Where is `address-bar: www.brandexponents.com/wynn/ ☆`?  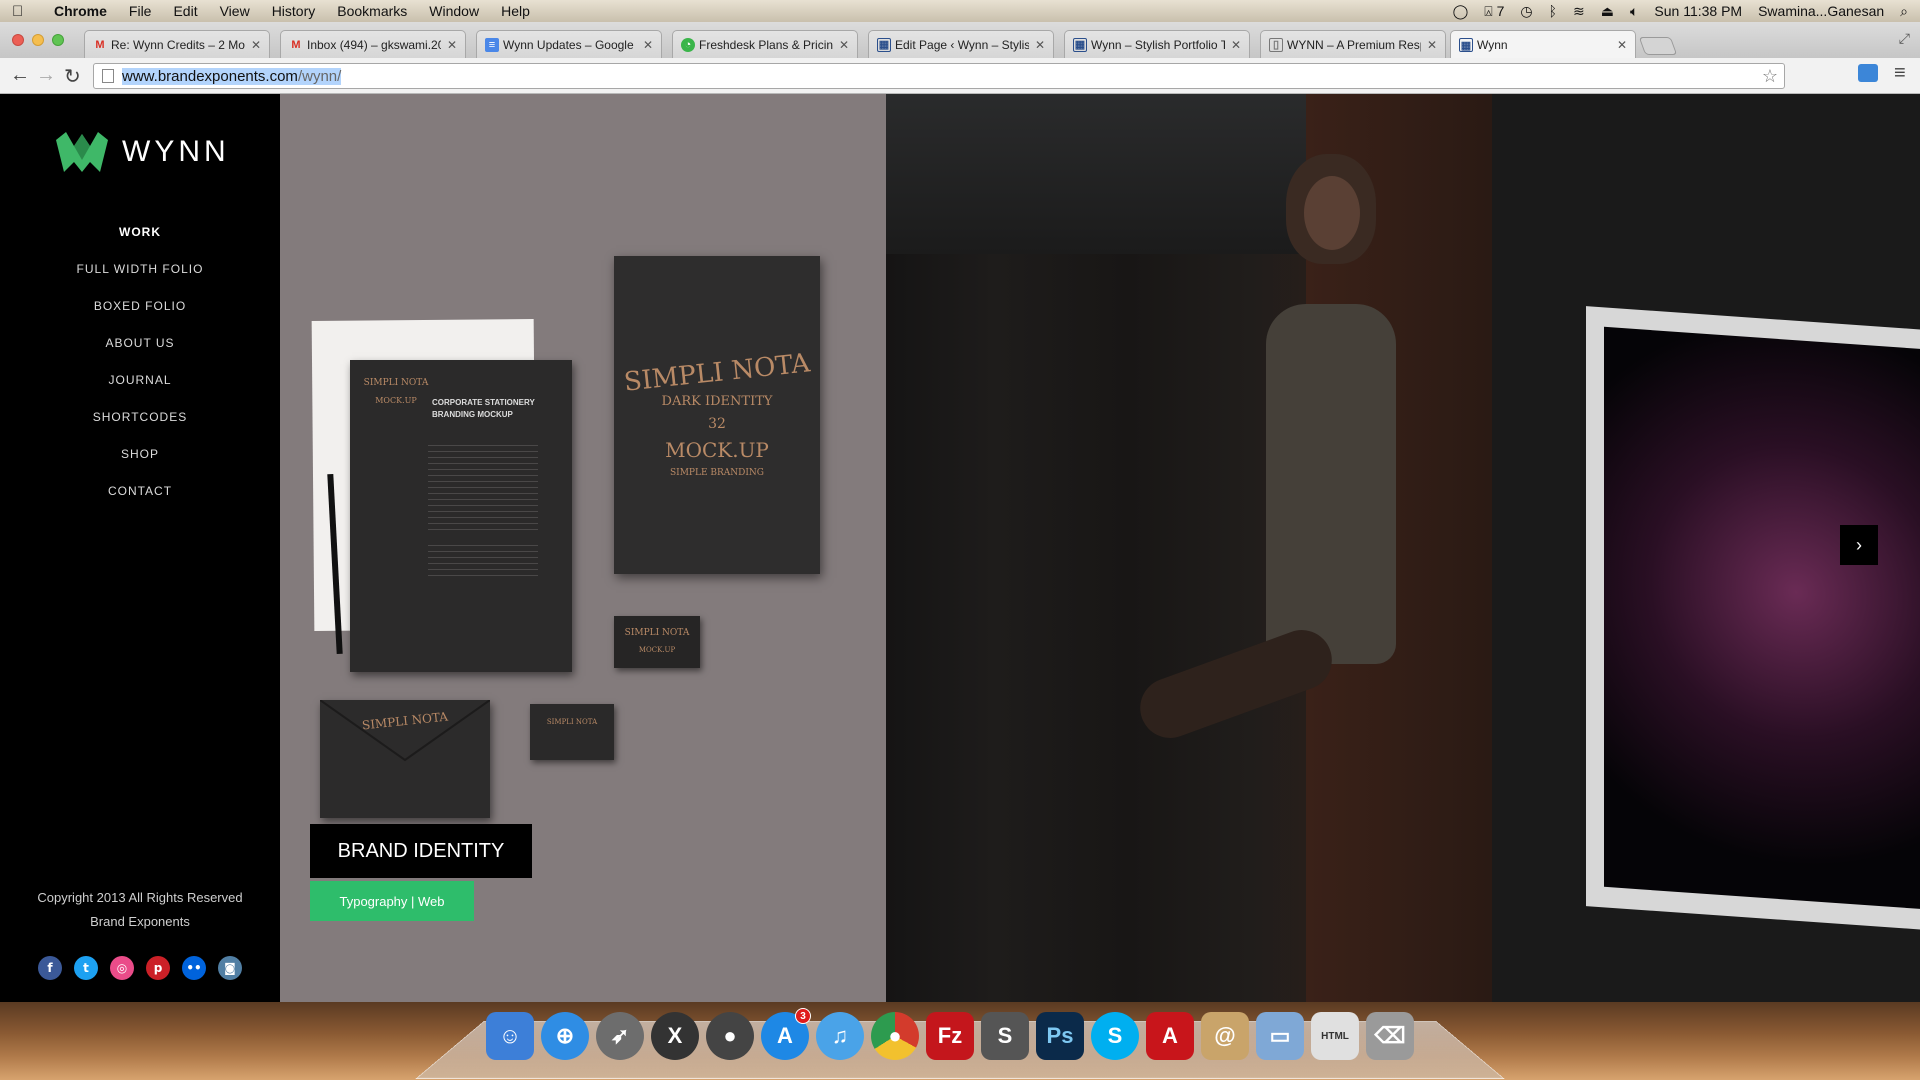 address-bar: www.brandexponents.com/wynn/ ☆ is located at coordinates (939, 76).